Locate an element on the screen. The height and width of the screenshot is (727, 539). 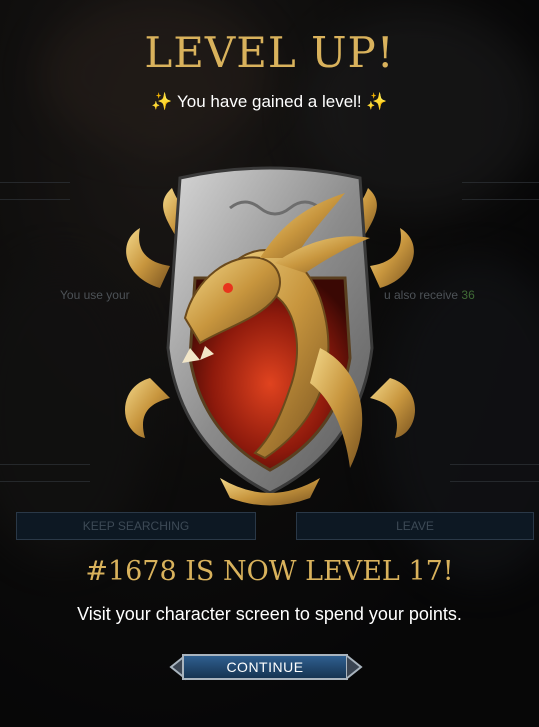
level-up-subtitle: ✨ You have gained a level! ✨ is located at coordinates (269, 102).